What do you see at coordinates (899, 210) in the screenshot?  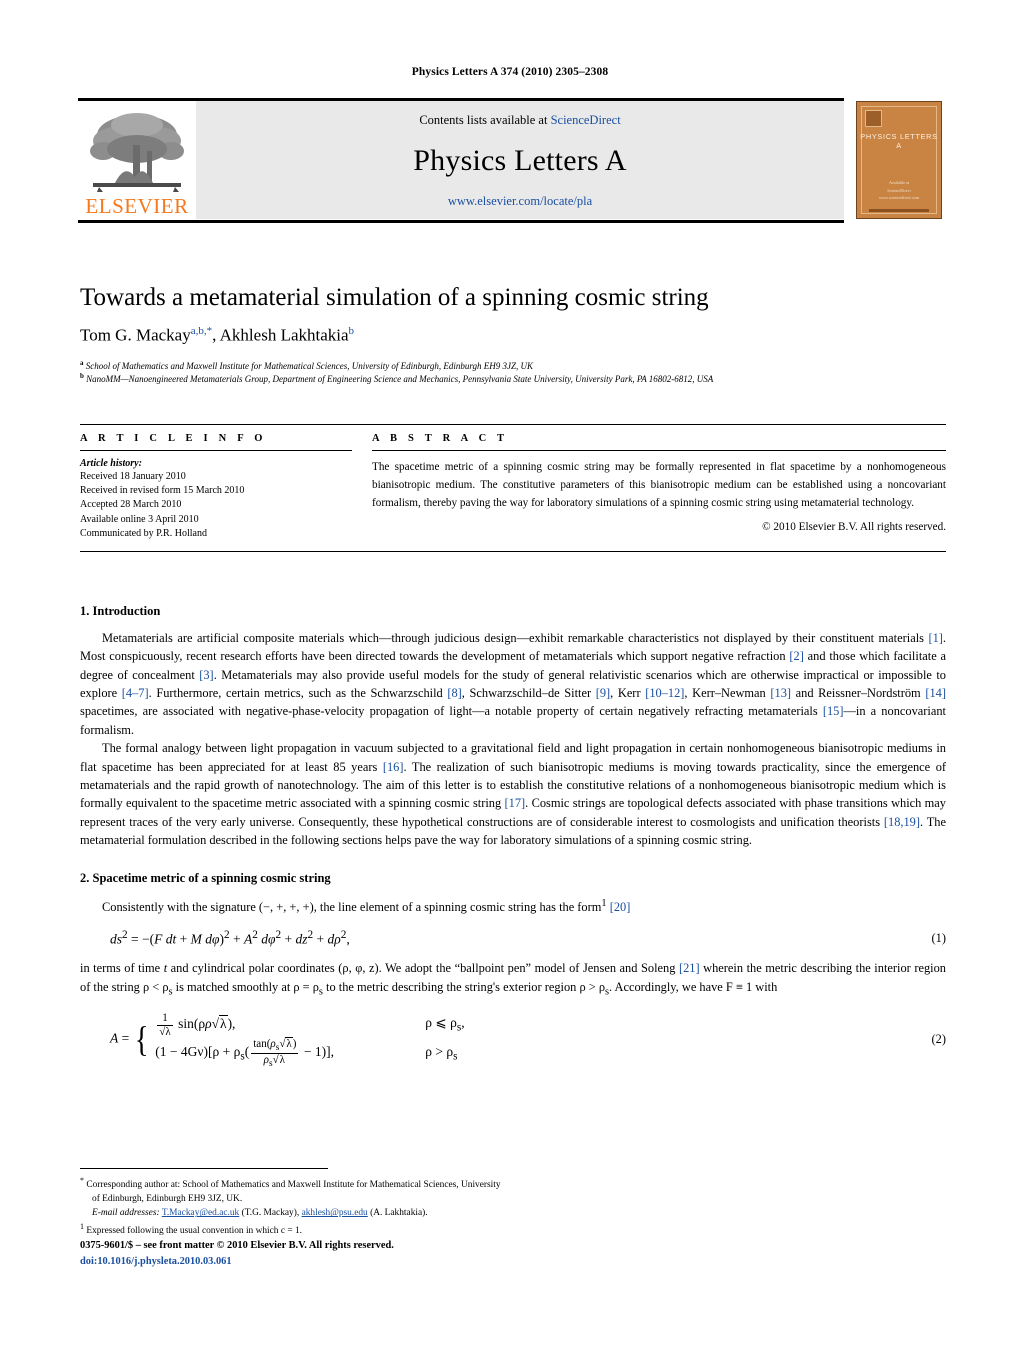 I see `cover-bottom-bar` at bounding box center [899, 210].